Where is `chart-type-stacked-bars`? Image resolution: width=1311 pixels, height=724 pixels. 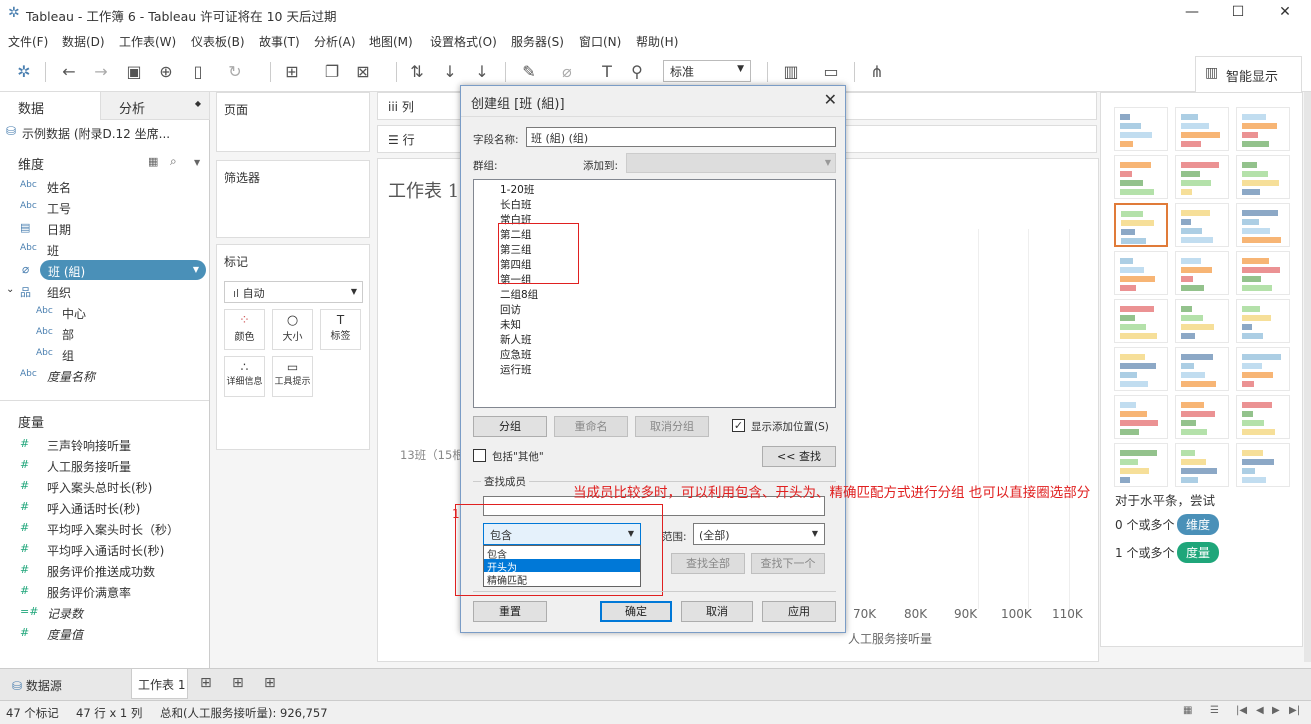
chart-type-stacked-bars is located at coordinates (1202, 225).